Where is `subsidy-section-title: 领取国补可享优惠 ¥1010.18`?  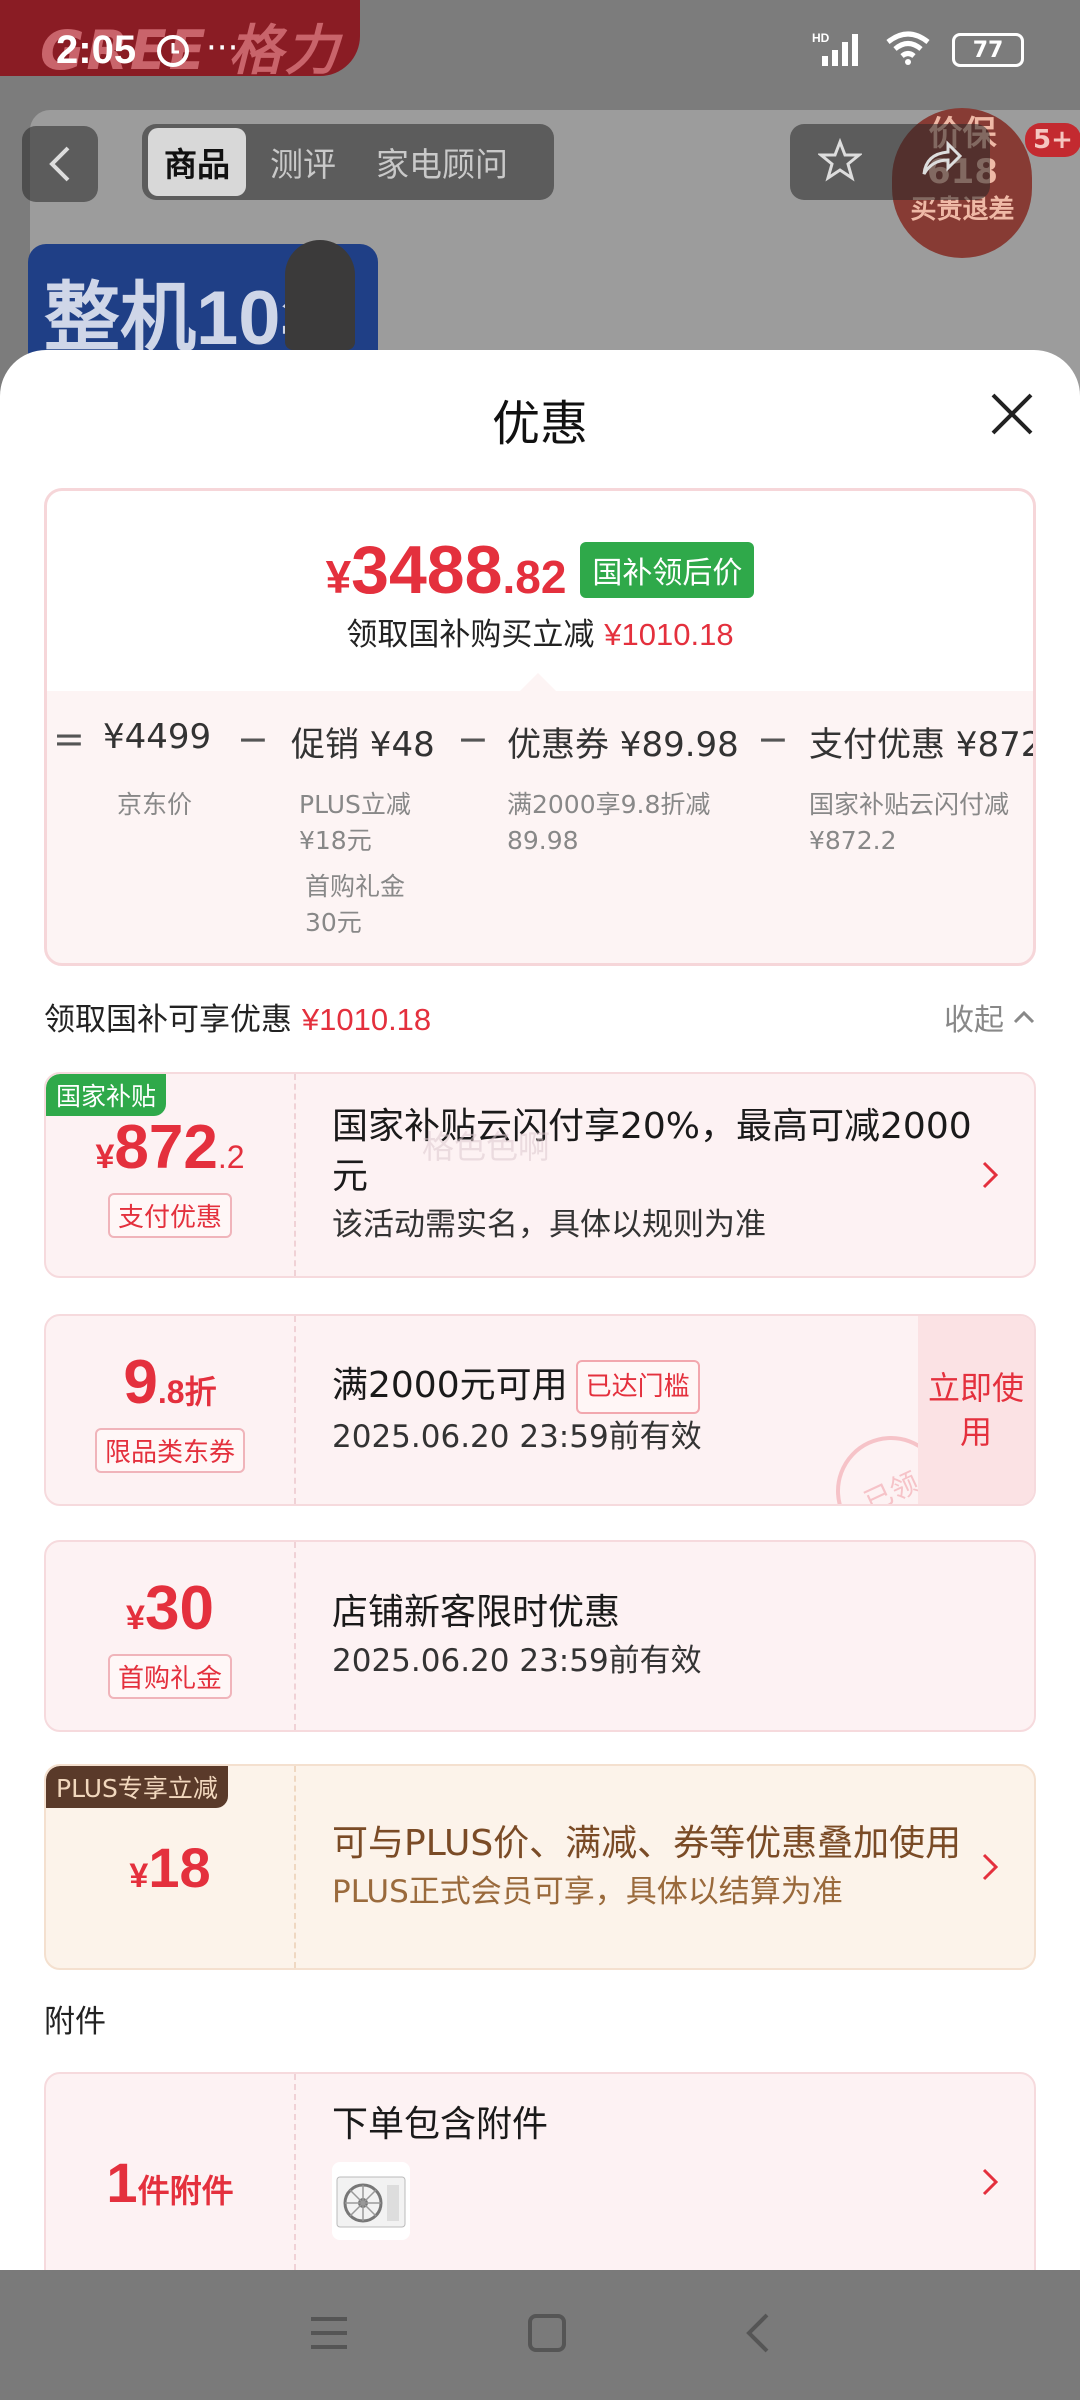 subsidy-section-title: 领取国补可享优惠 ¥1010.18 is located at coordinates (237, 1016).